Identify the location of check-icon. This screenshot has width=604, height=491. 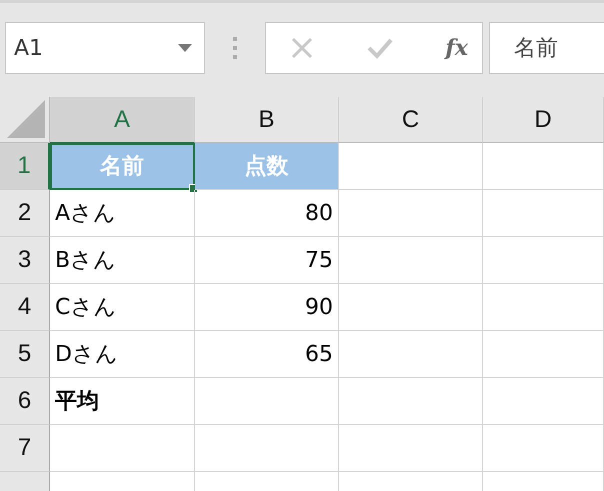
(379, 48).